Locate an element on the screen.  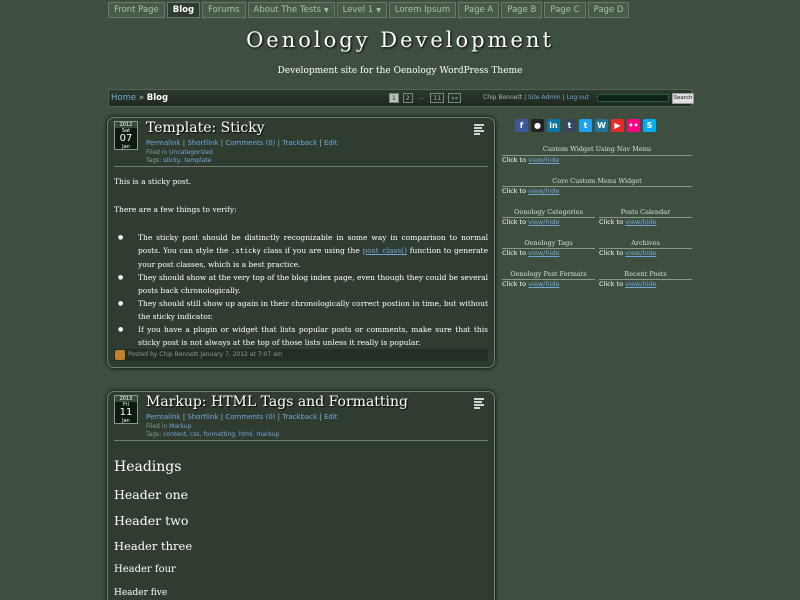
page-link: 2 is located at coordinates (407, 98).